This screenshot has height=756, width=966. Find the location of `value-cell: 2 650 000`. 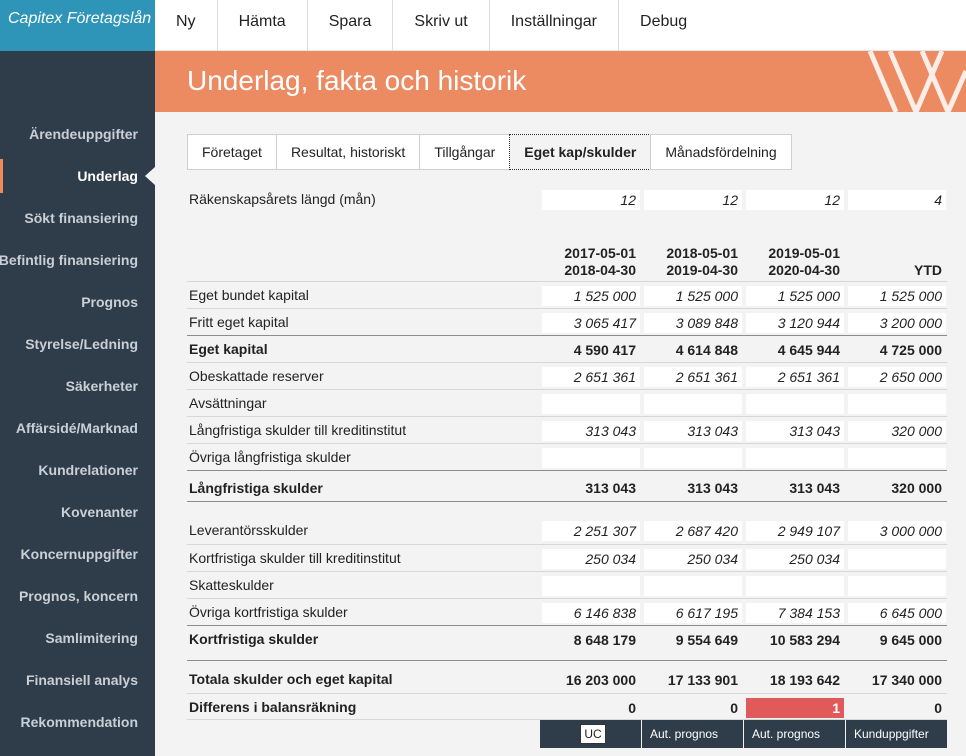

value-cell: 2 650 000 is located at coordinates (897, 377).